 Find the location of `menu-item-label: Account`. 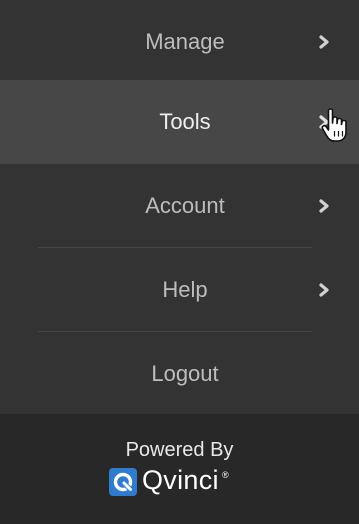

menu-item-label: Account is located at coordinates (185, 205).